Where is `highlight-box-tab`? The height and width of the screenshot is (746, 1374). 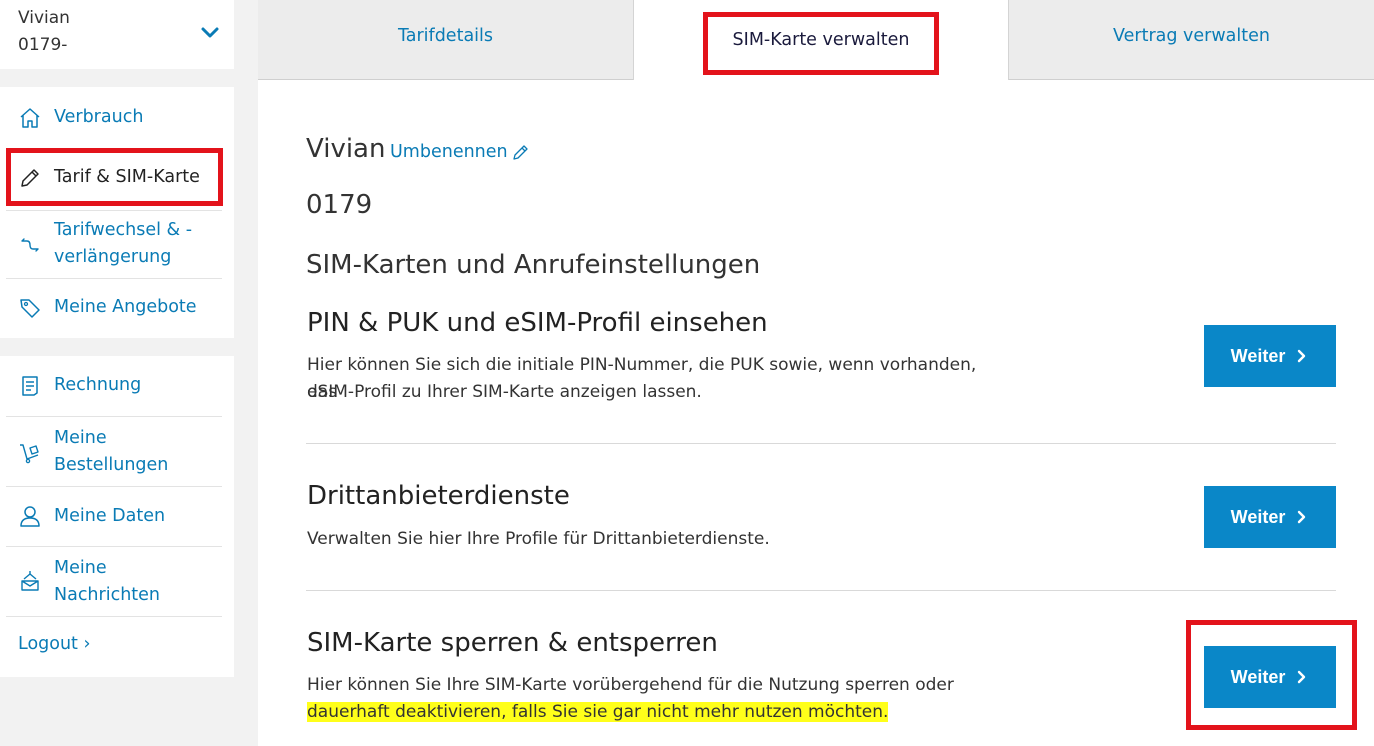 highlight-box-tab is located at coordinates (821, 43).